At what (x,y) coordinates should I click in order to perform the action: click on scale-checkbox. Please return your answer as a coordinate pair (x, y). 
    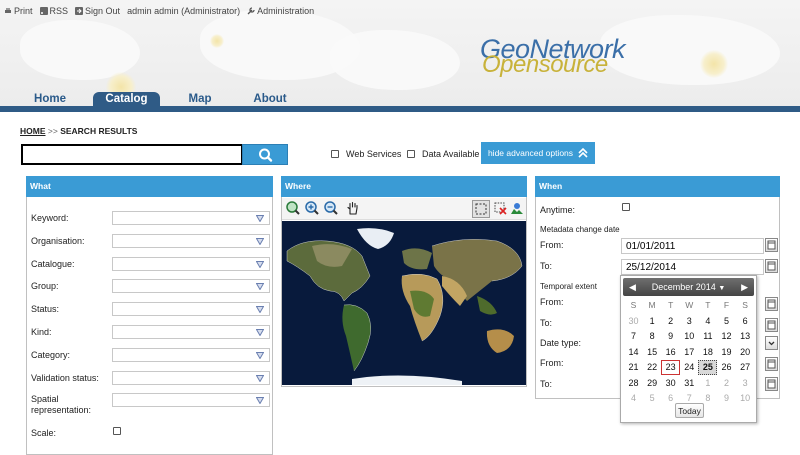
    Looking at the image, I should click on (117, 431).